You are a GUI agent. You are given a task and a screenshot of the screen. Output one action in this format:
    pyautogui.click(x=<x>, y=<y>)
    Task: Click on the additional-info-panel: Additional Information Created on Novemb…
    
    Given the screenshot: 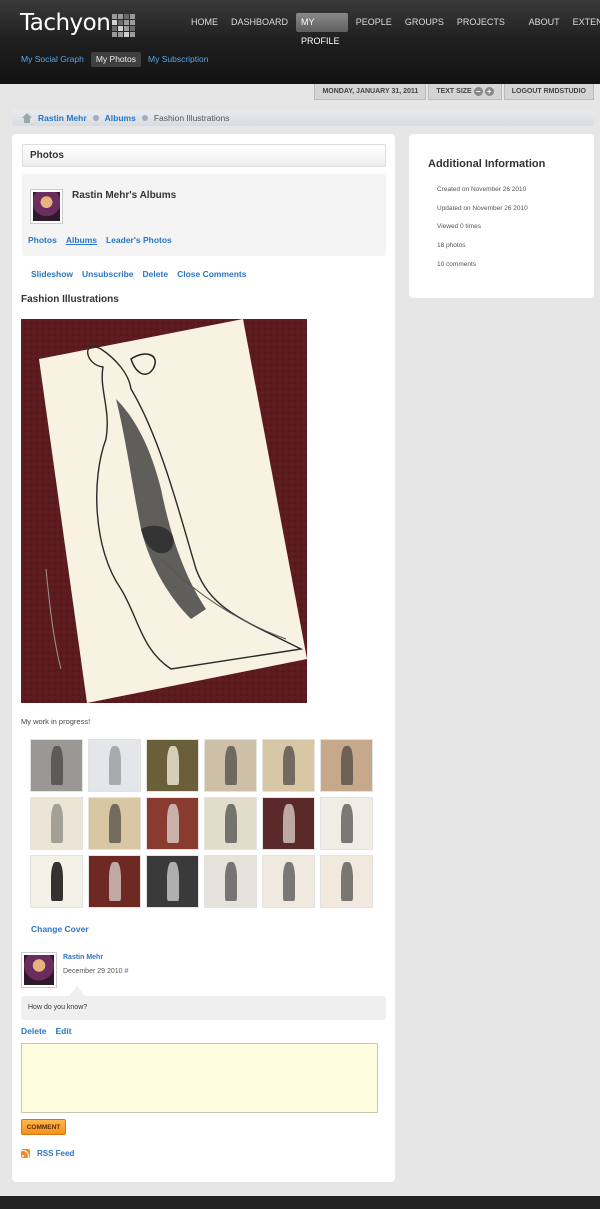 What is the action you would take?
    pyautogui.click(x=501, y=216)
    